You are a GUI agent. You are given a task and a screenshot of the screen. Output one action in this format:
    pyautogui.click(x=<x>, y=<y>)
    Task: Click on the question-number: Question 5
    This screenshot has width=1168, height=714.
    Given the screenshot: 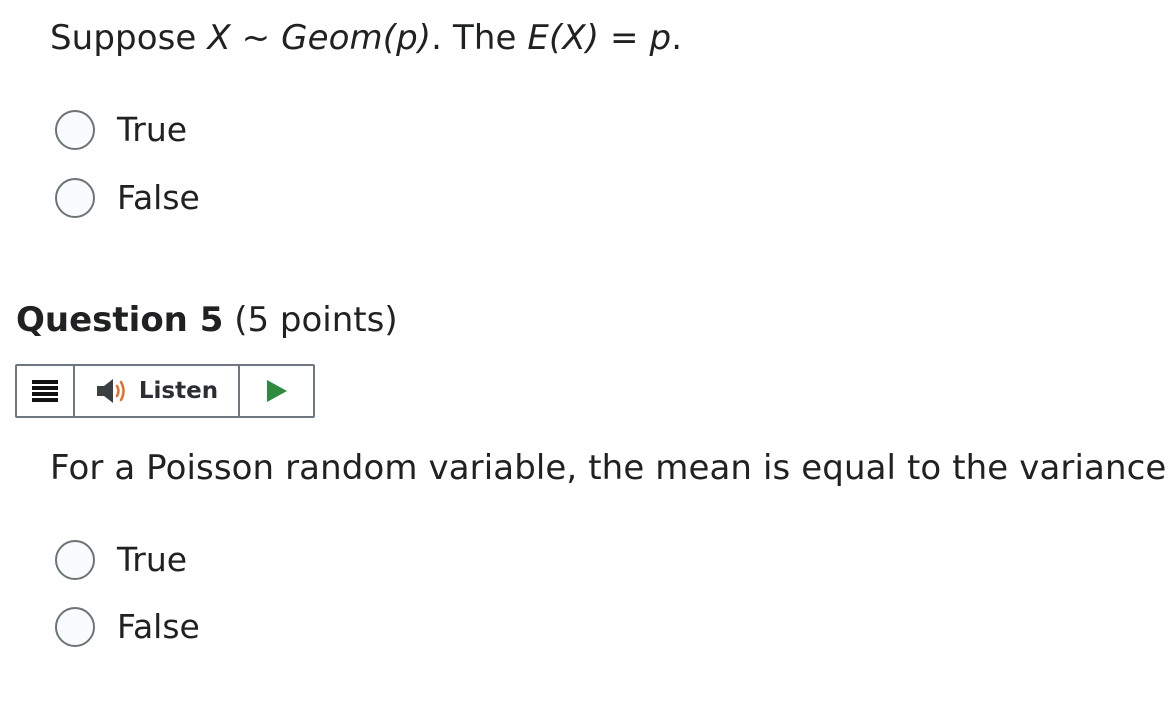 What is the action you would take?
    pyautogui.click(x=120, y=320)
    